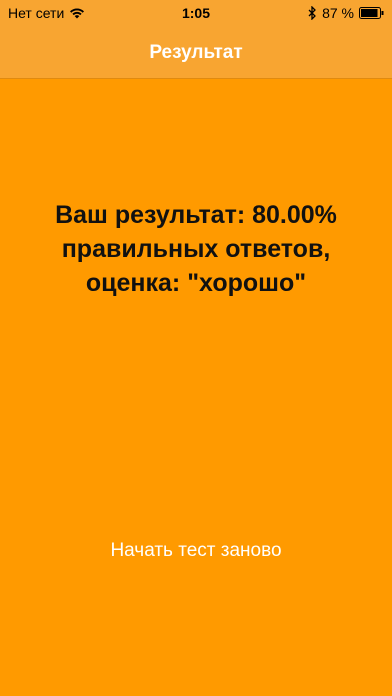 The image size is (392, 696). What do you see at coordinates (371, 13) in the screenshot?
I see `battery-icon` at bounding box center [371, 13].